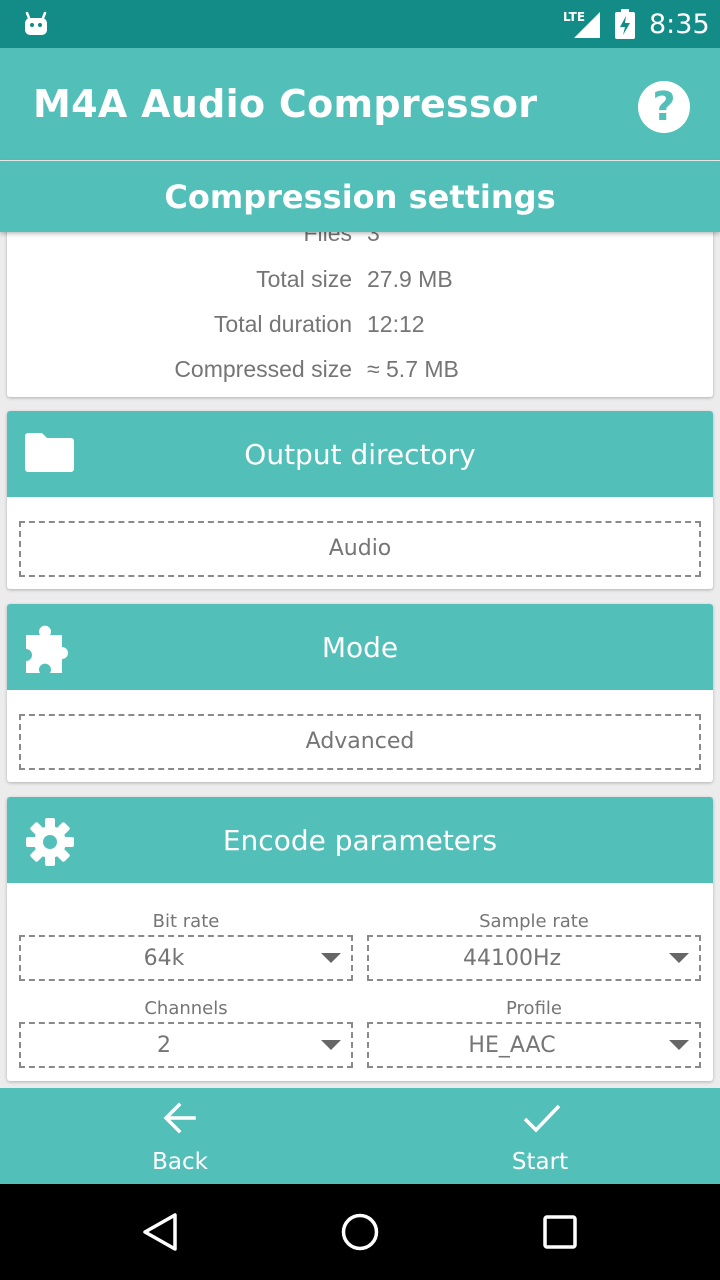  I want to click on compressed-size-label: Compressed size, so click(263, 369).